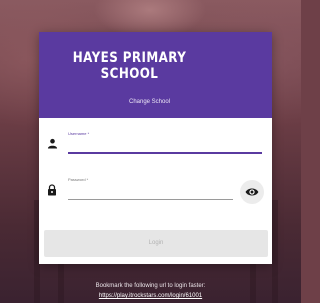 Image resolution: width=320 pixels, height=303 pixels. What do you see at coordinates (52, 143) in the screenshot?
I see `person-icon` at bounding box center [52, 143].